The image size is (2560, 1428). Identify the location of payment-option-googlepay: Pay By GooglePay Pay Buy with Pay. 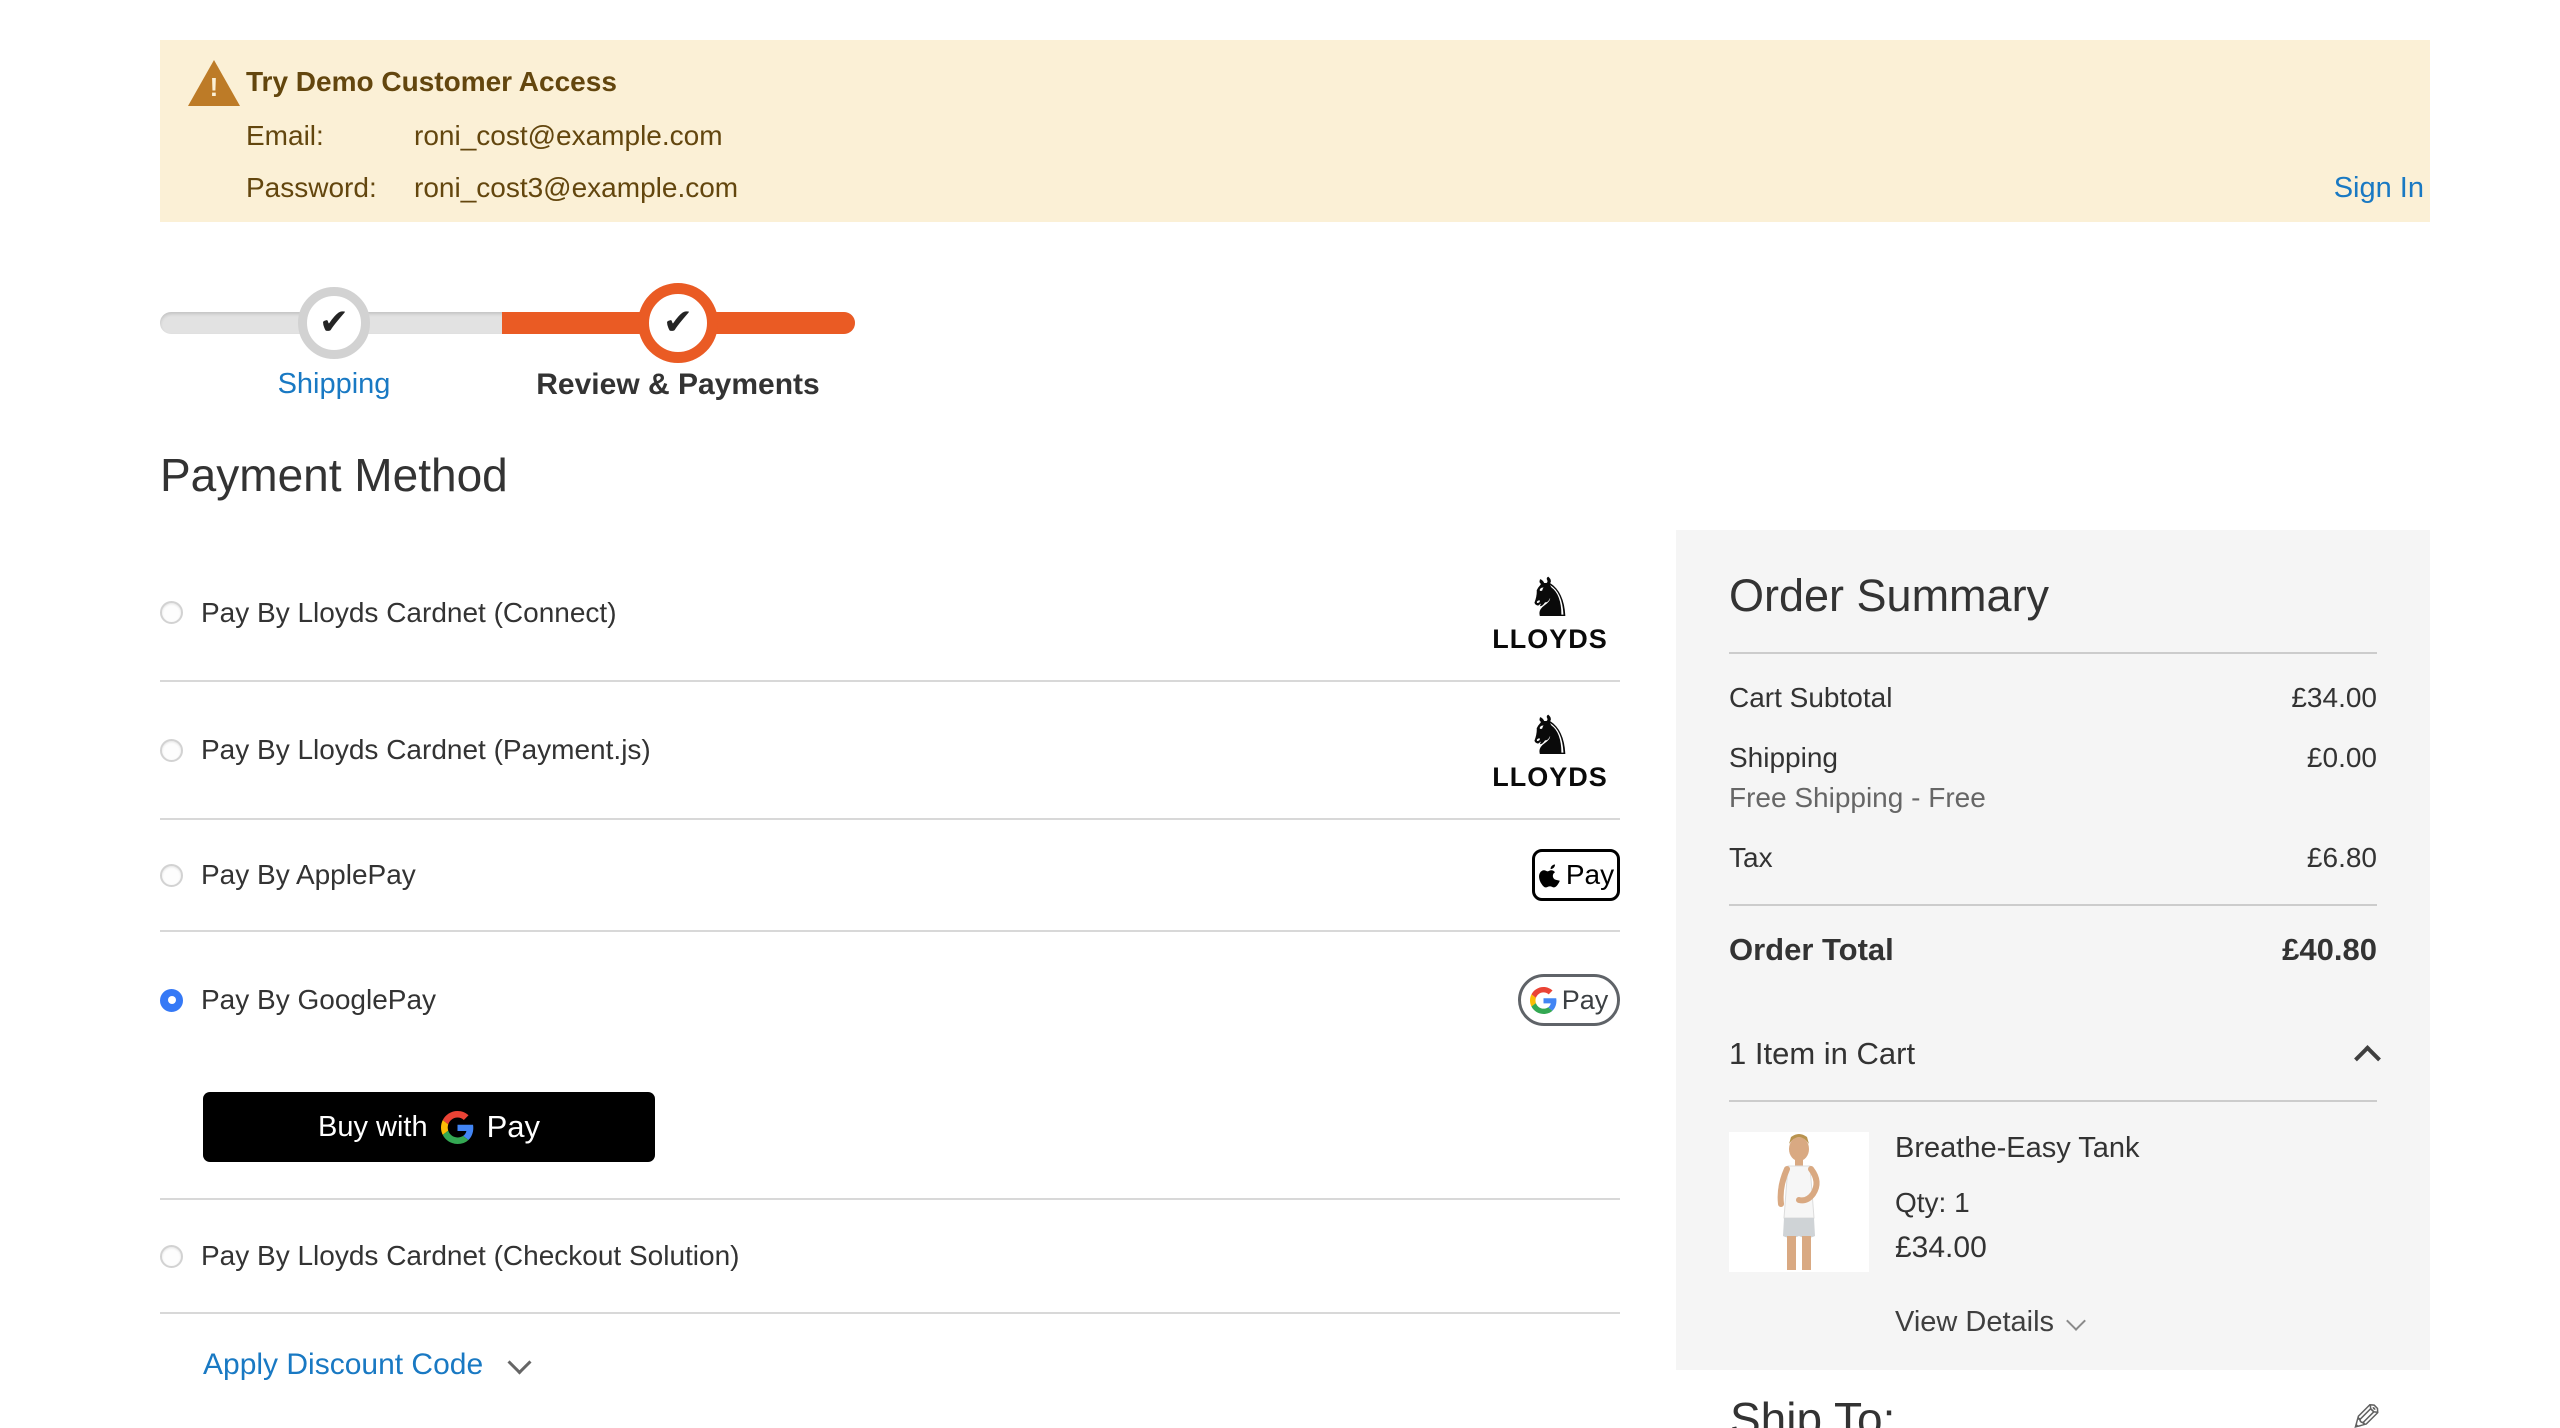
(890, 1066).